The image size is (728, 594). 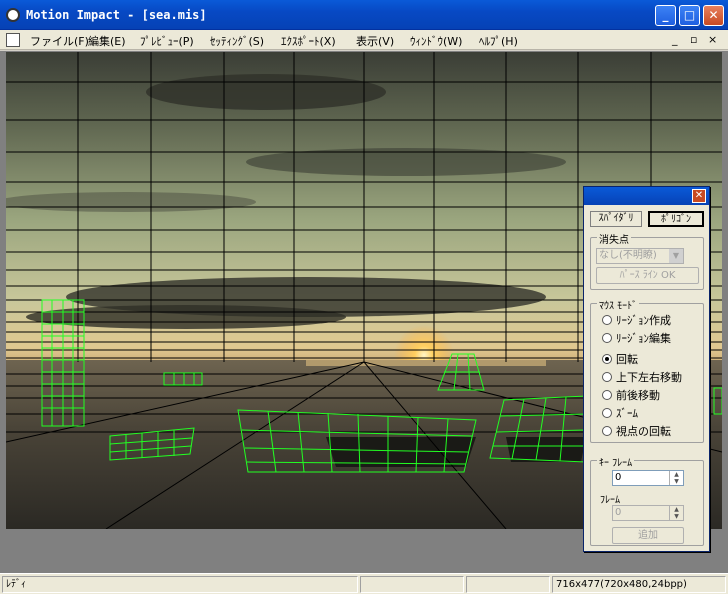 I want to click on statusbar: ﾚﾃﾞｨ 716x477(720x480,24bpp), so click(x=364, y=583).